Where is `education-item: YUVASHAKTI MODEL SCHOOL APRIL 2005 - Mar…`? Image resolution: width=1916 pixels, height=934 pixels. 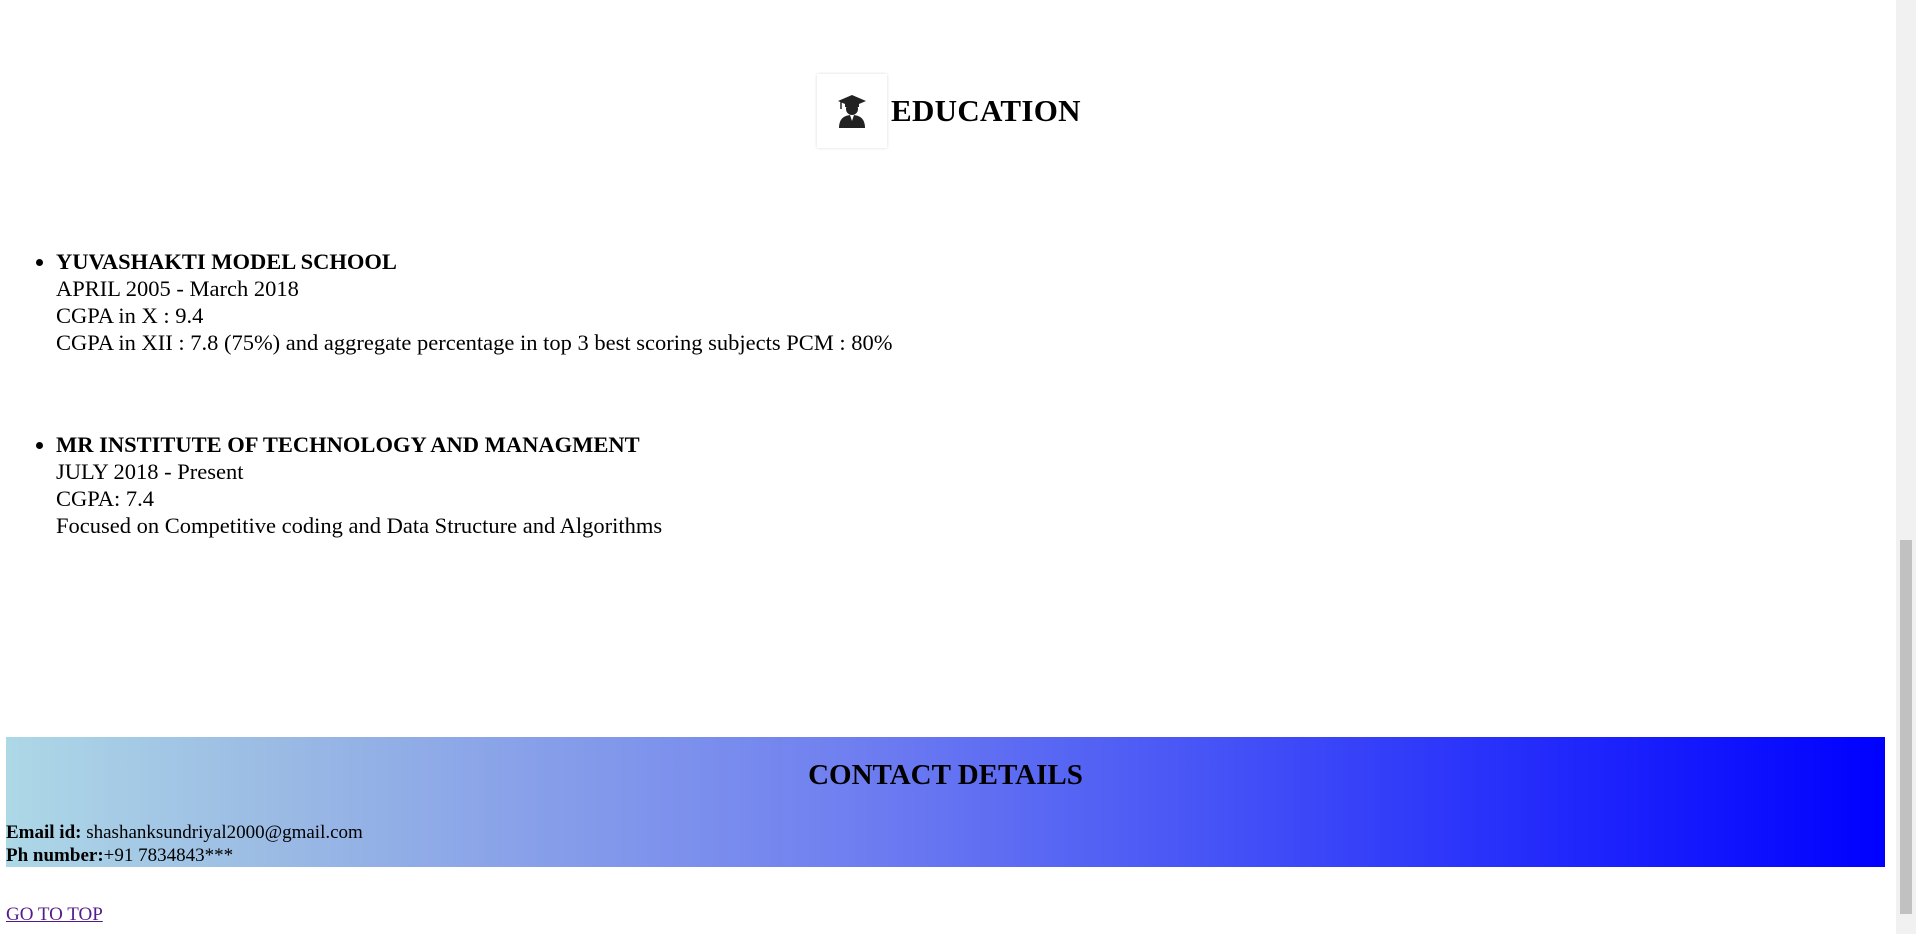 education-item: YUVASHAKTI MODEL SCHOOL APRIL 2005 - Mar… is located at coordinates (474, 302).